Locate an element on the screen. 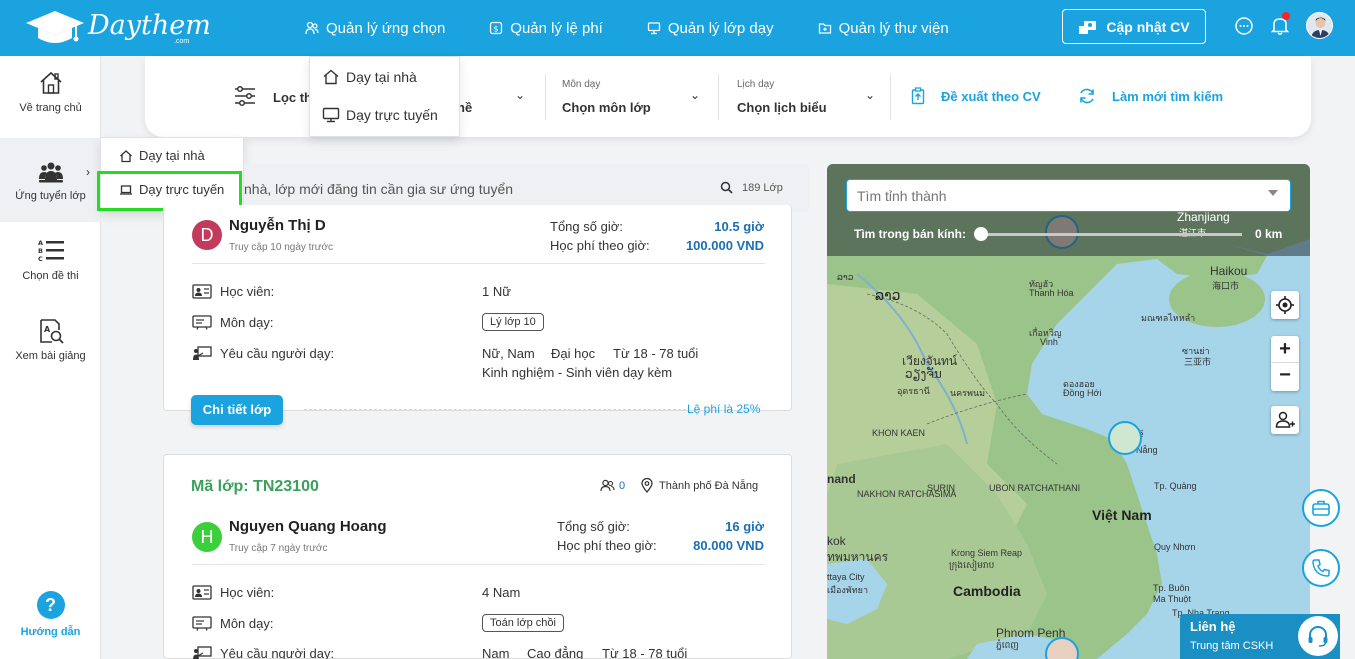  headset-icon is located at coordinates (1318, 636).